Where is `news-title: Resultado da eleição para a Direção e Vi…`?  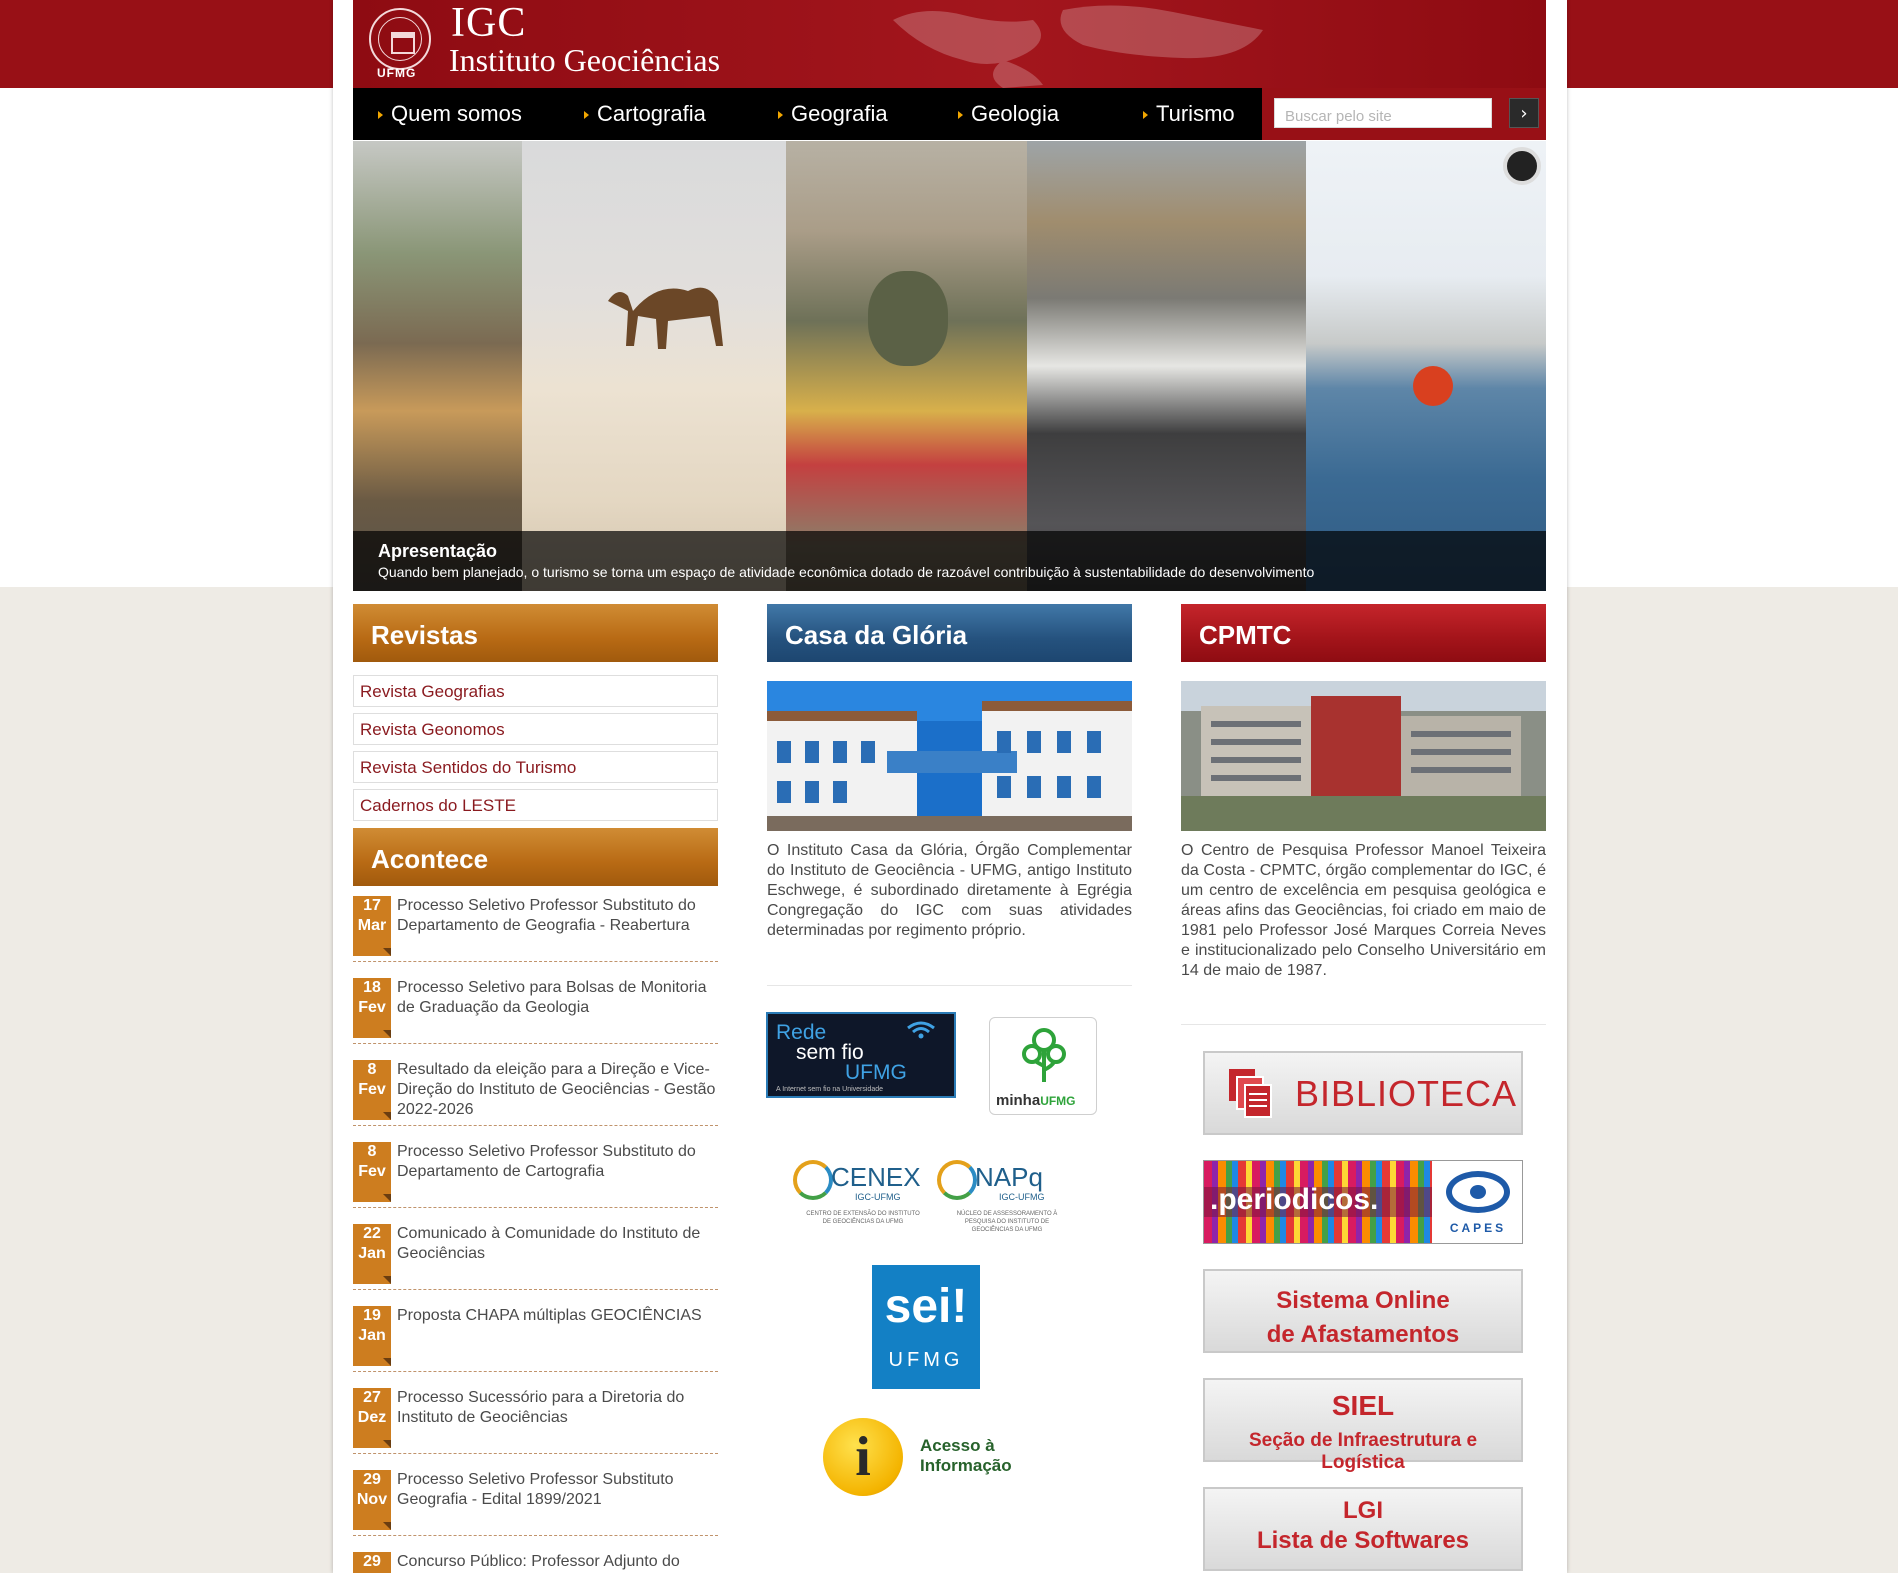
news-title: Resultado da eleição para a Direção e Vi… is located at coordinates (557, 1090).